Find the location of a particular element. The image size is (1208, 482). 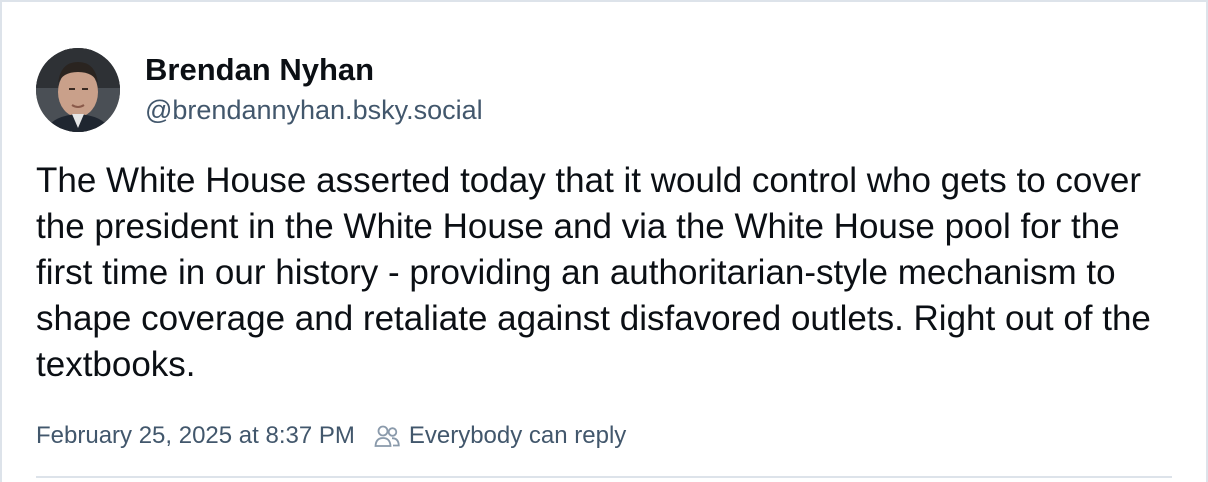

reply-setting: Everybody can reply is located at coordinates (517, 436).